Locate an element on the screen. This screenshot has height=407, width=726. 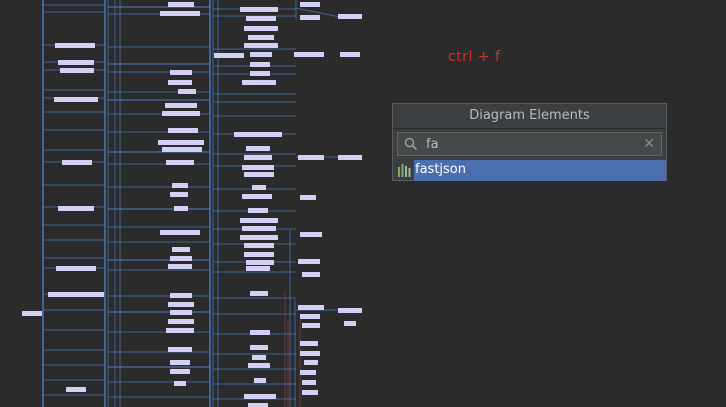
diagram-elements-popup: Diagram Elements ✕ fastjson is located at coordinates (529, 142).